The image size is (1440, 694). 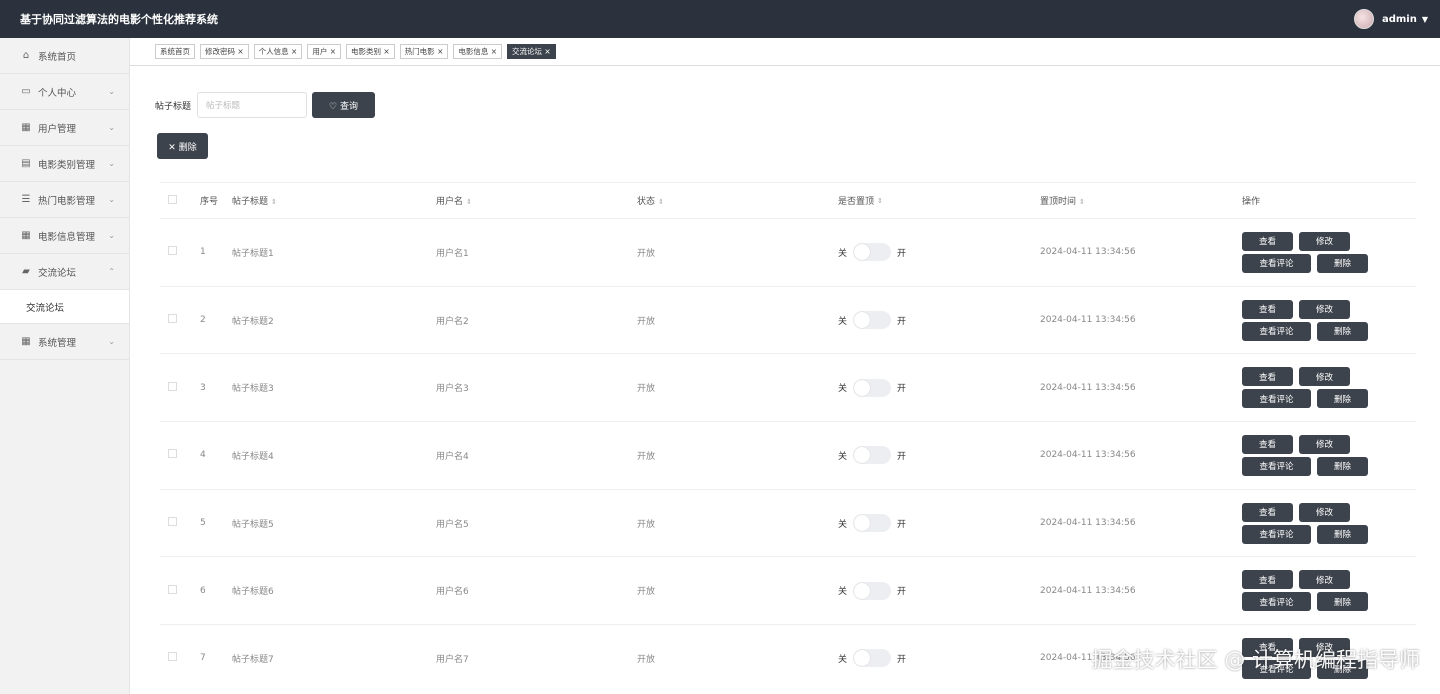 I want to click on sidebar-item: ⌂ 系统首页, so click(x=64, y=56).